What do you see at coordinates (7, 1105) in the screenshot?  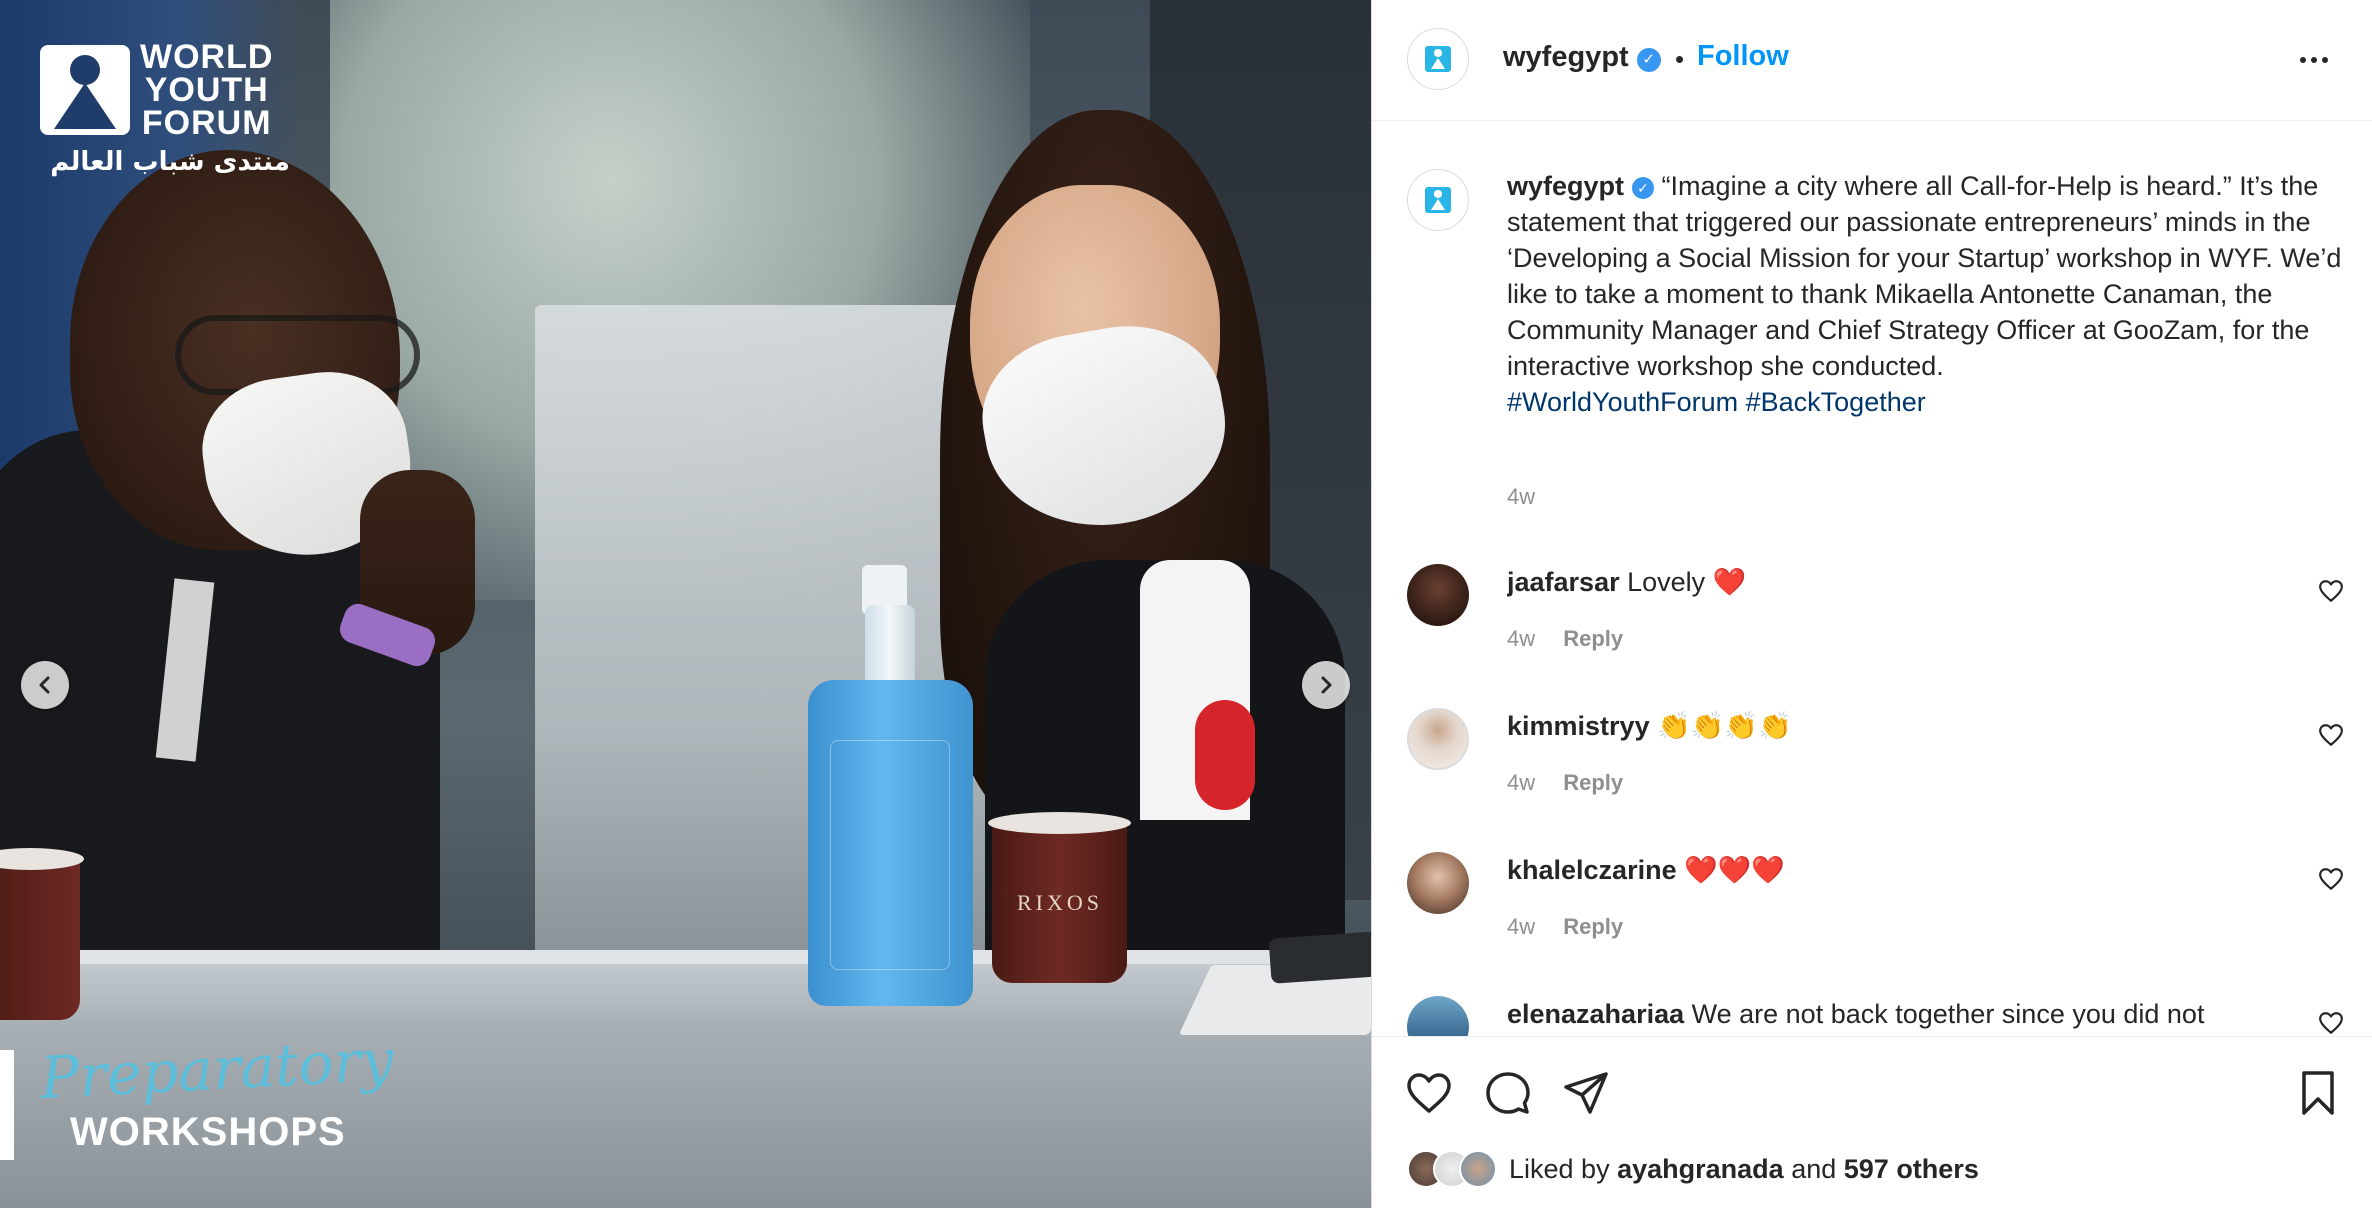 I see `banner-accent-bar` at bounding box center [7, 1105].